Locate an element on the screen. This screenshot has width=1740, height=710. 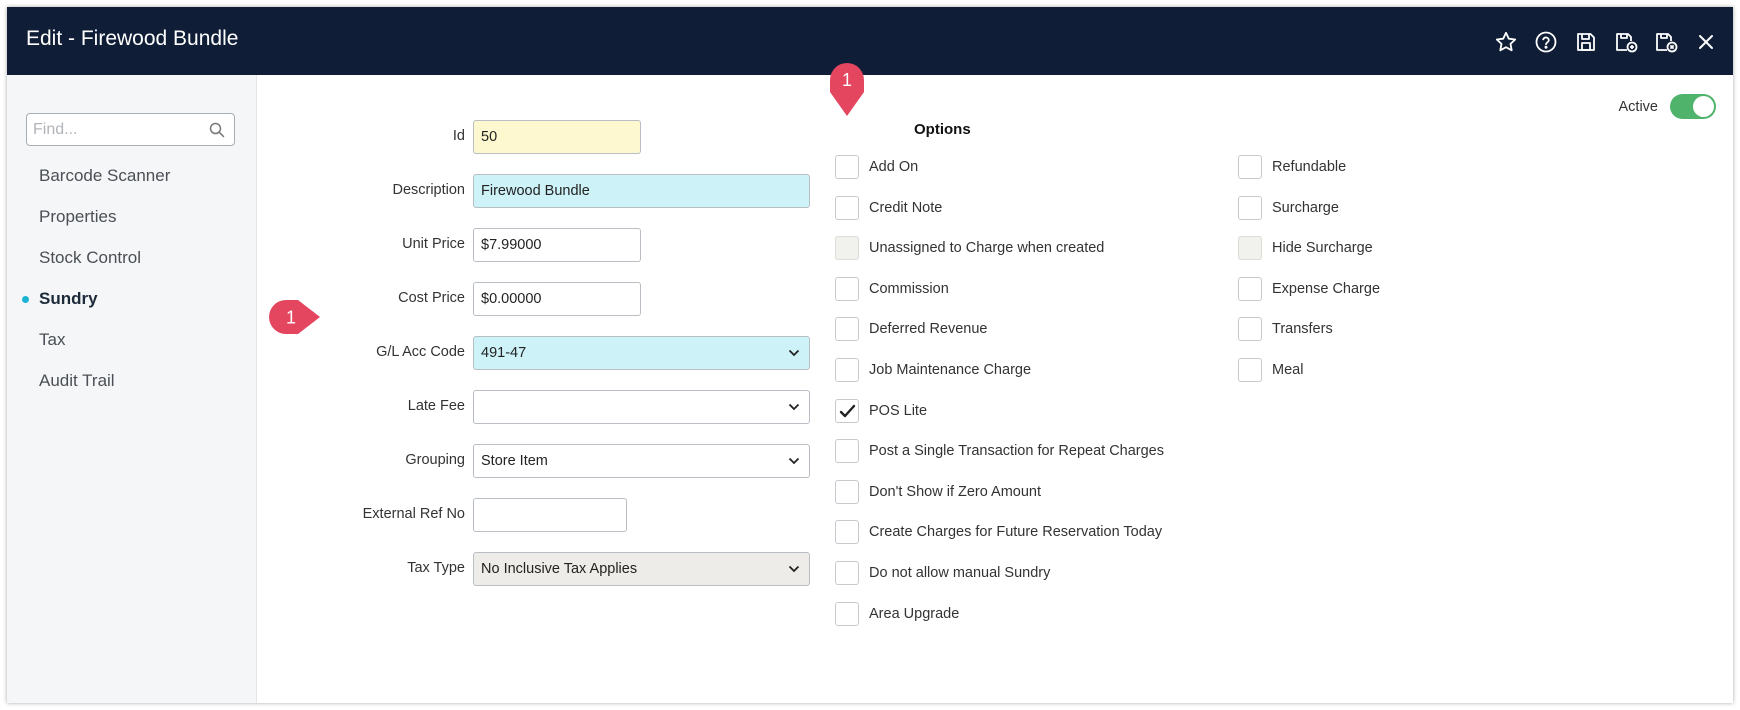
grouping-row: Grouping Store Item is located at coordinates (557, 461).